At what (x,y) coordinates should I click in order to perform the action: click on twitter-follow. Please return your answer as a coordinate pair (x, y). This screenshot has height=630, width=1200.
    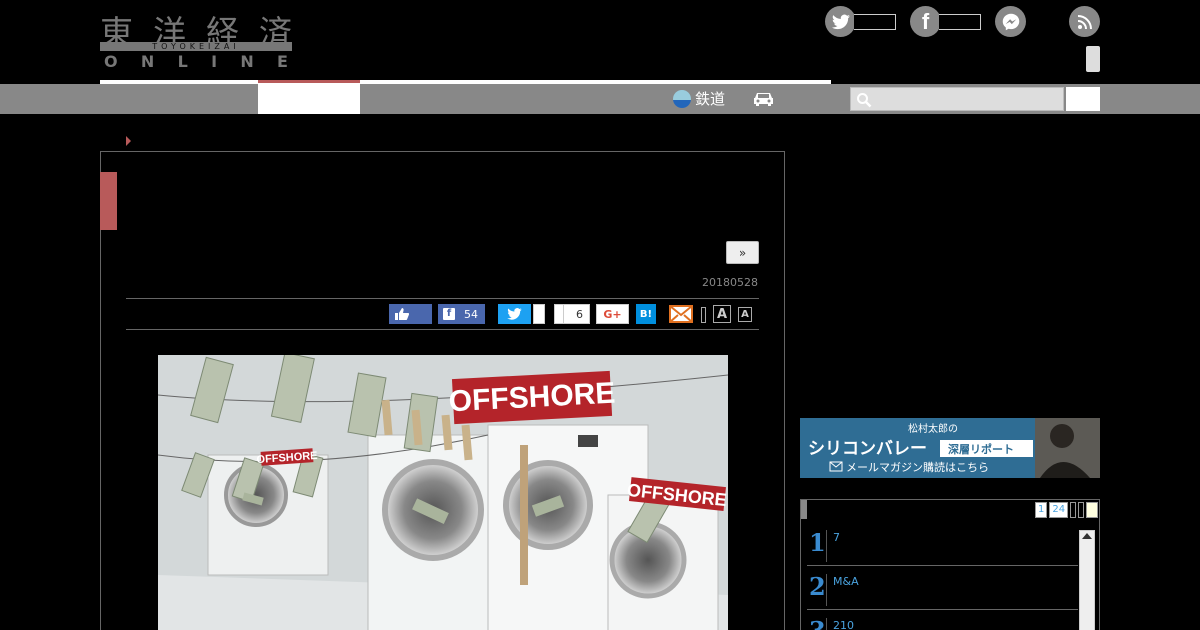
    Looking at the image, I should click on (860, 21).